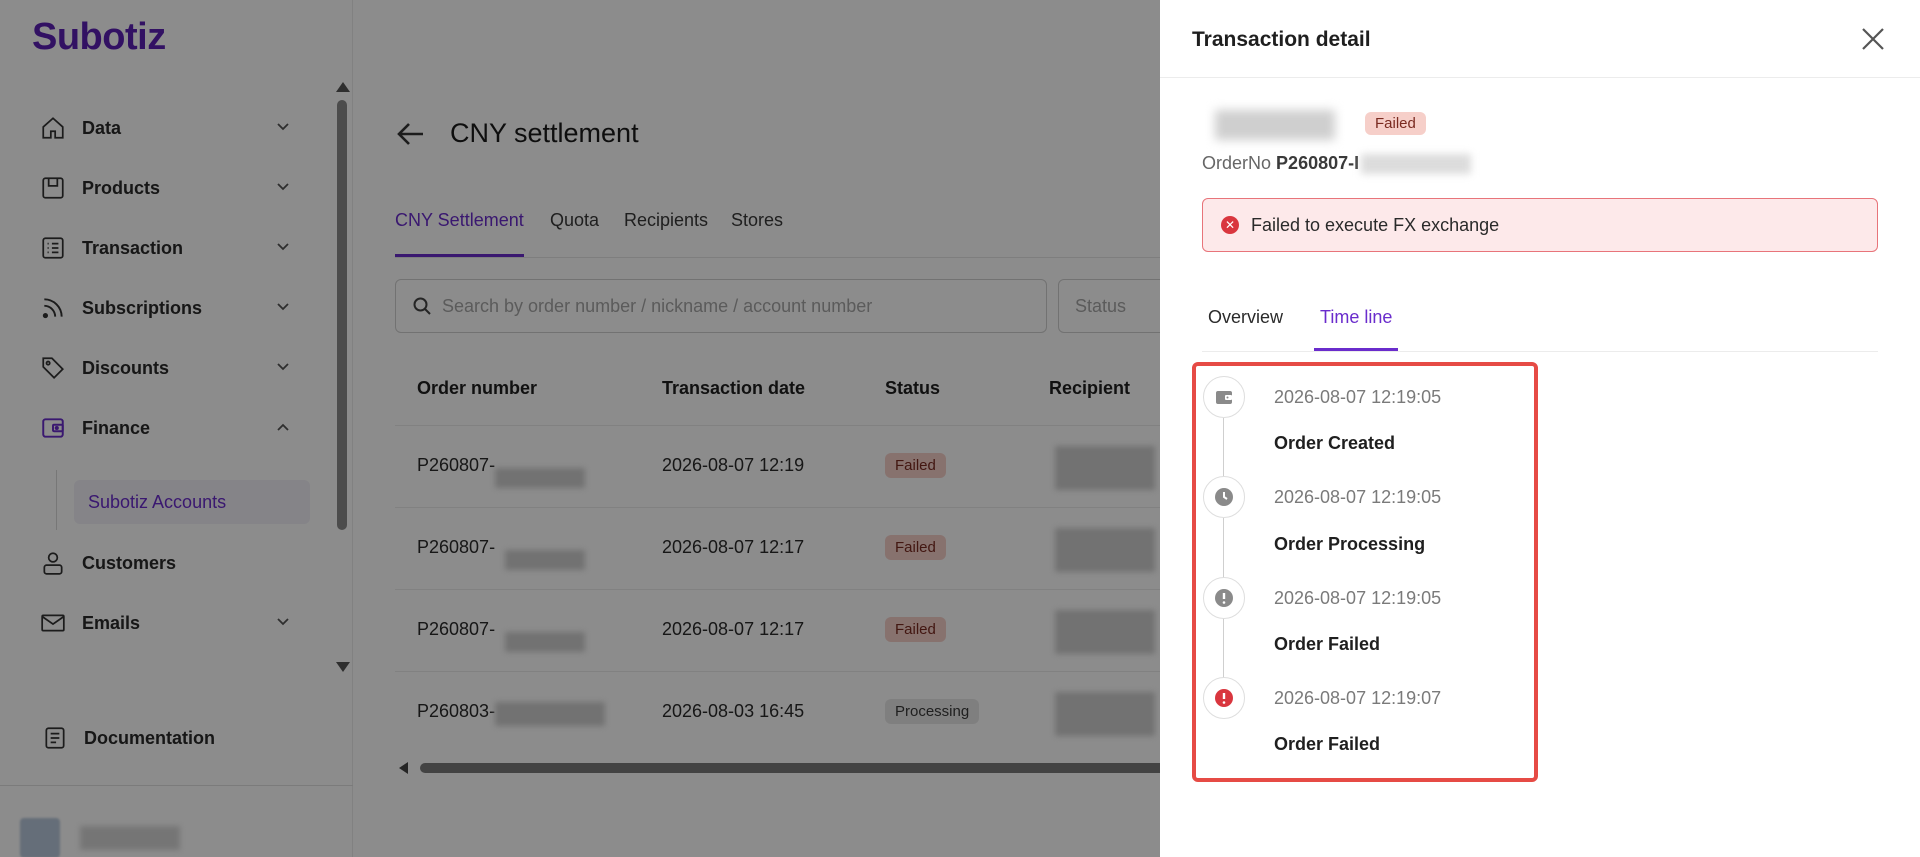 The image size is (1920, 857). Describe the element at coordinates (1281, 39) in the screenshot. I see `drawer-title: Transaction detail` at that location.